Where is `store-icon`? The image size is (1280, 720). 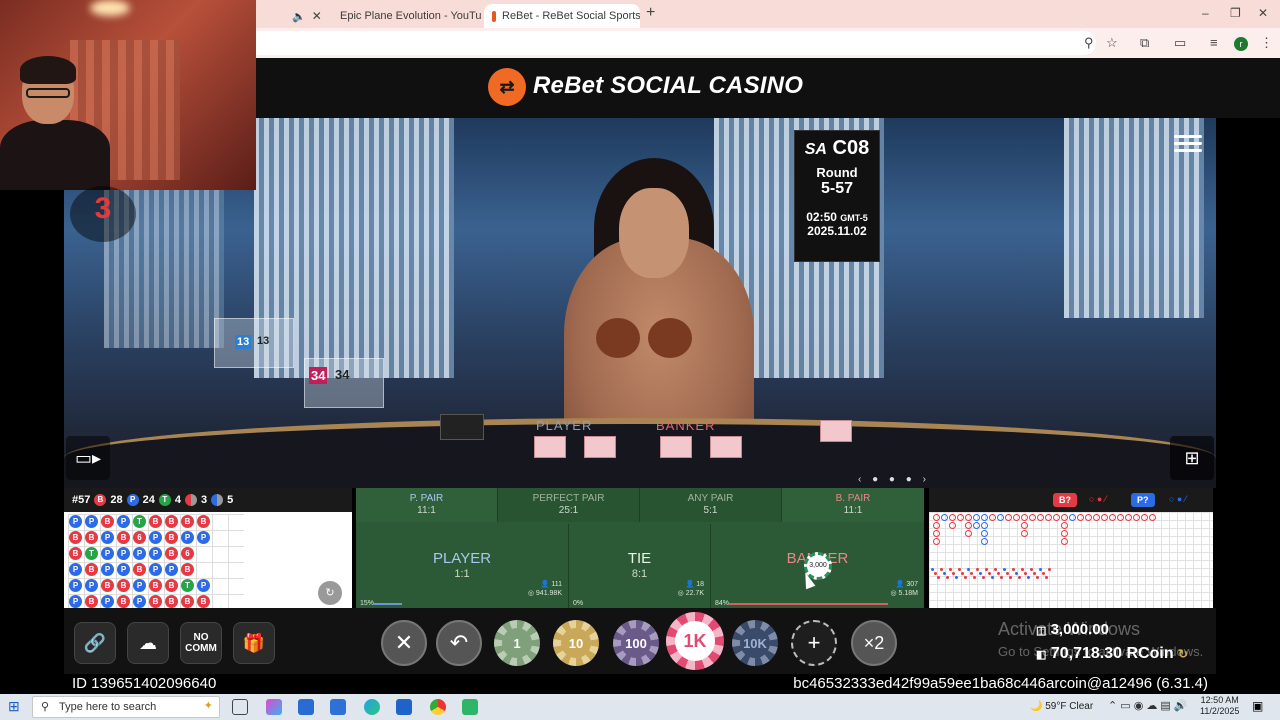
store-icon is located at coordinates (306, 707).